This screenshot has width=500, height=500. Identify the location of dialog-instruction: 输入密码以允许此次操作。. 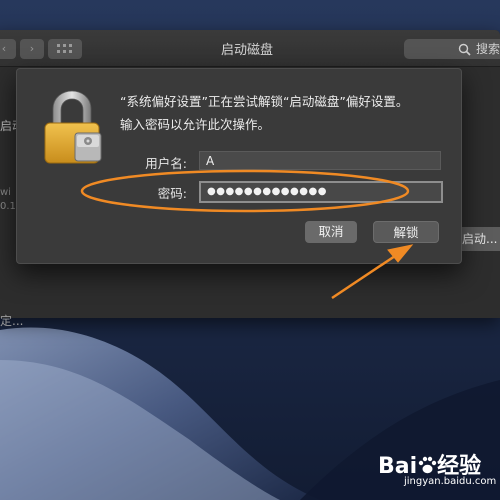
(195, 124).